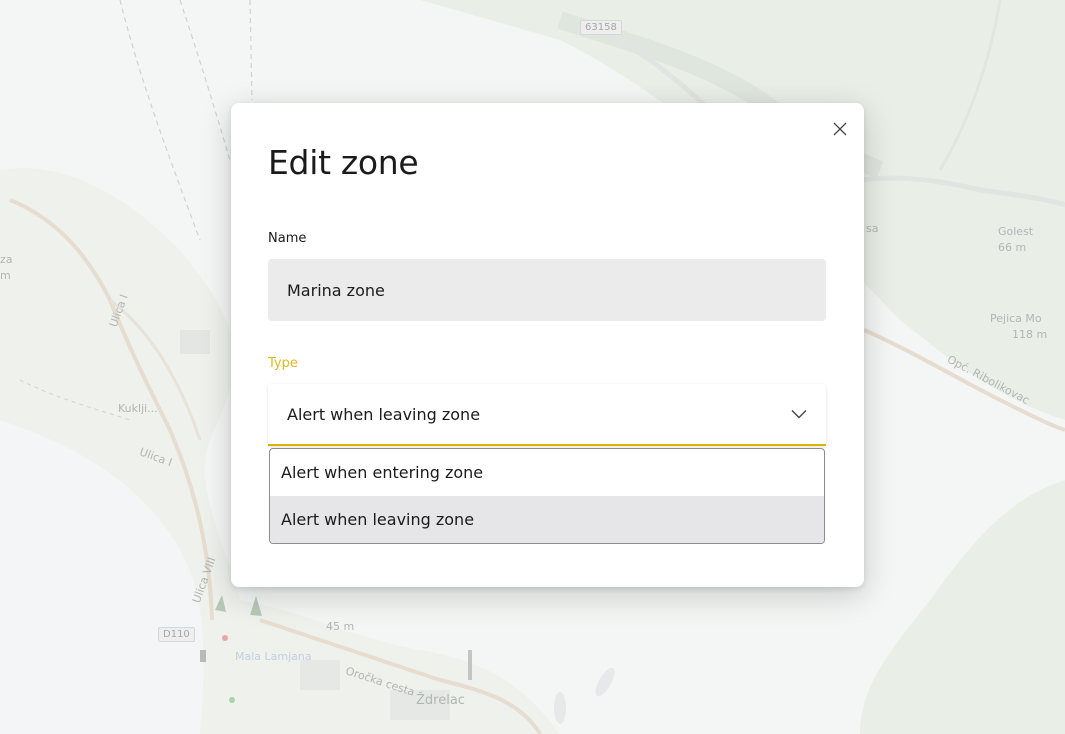 Image resolution: width=1065 pixels, height=734 pixels. What do you see at coordinates (273, 656) in the screenshot?
I see `map-place-label: Mala Lamjana` at bounding box center [273, 656].